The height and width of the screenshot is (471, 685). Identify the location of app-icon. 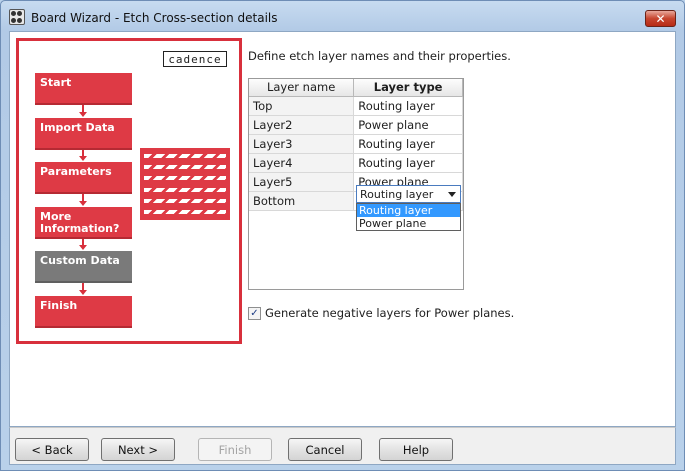
(17, 17).